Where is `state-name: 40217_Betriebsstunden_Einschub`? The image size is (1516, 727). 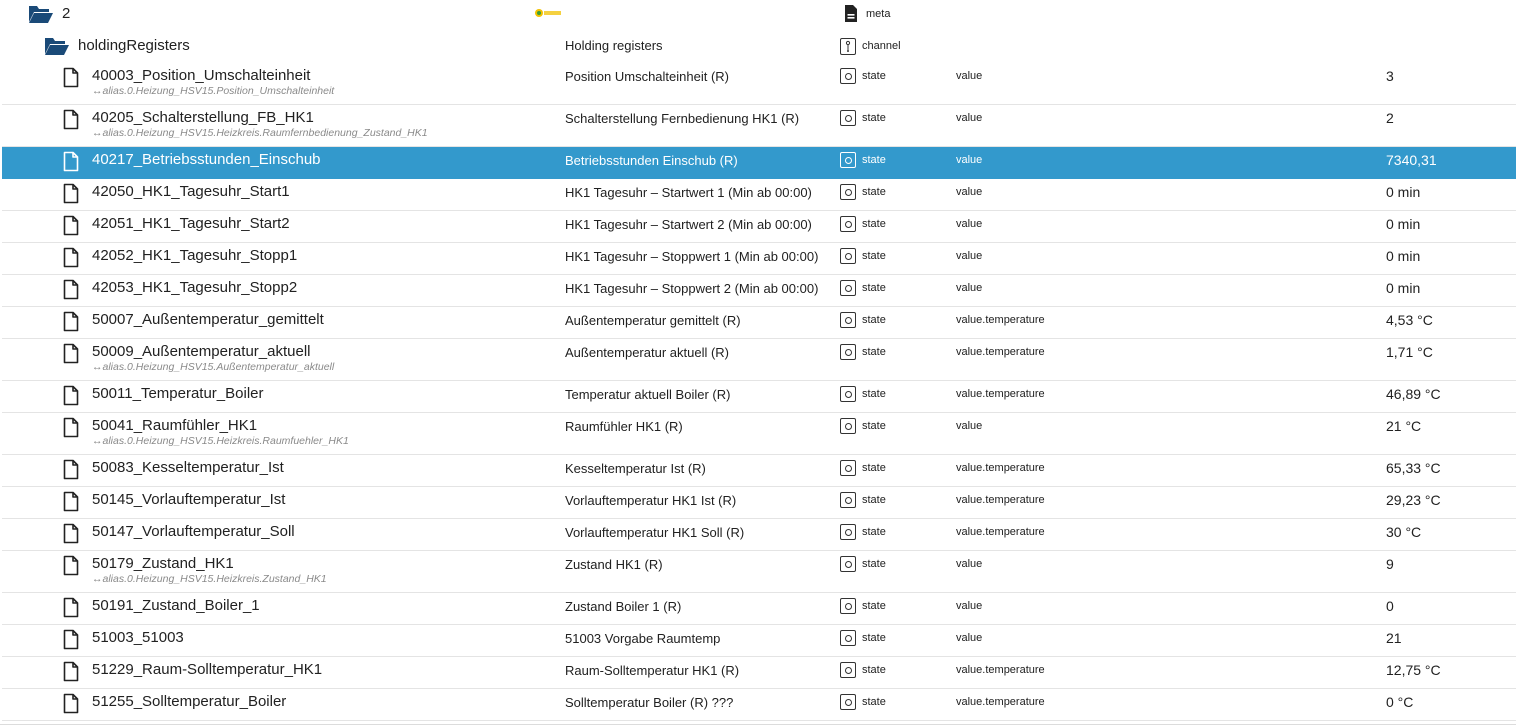
state-name: 40217_Betriebsstunden_Einschub is located at coordinates (206, 159).